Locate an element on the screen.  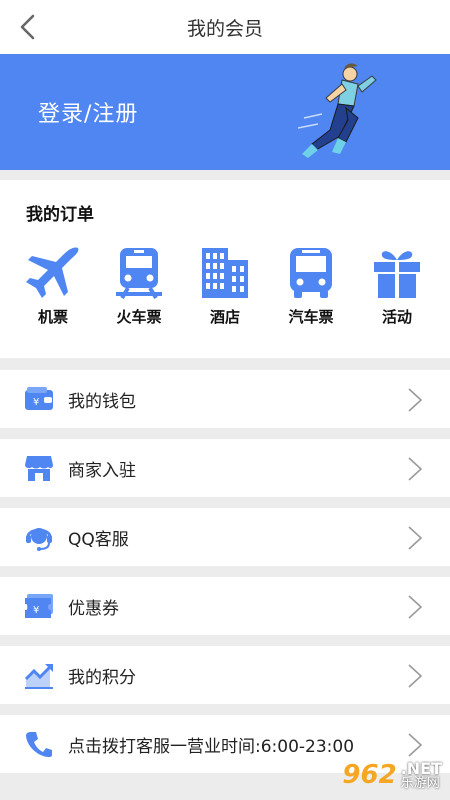
menu-label: 优惠券 is located at coordinates (93, 608).